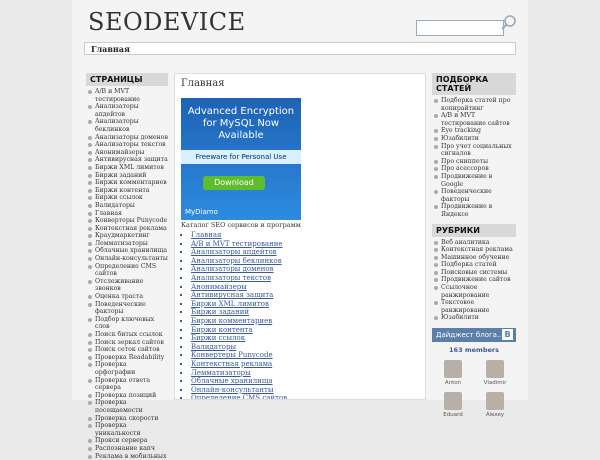 The image size is (600, 460). I want to click on catalog-link: A/B и MVT тестирование, so click(239, 244).